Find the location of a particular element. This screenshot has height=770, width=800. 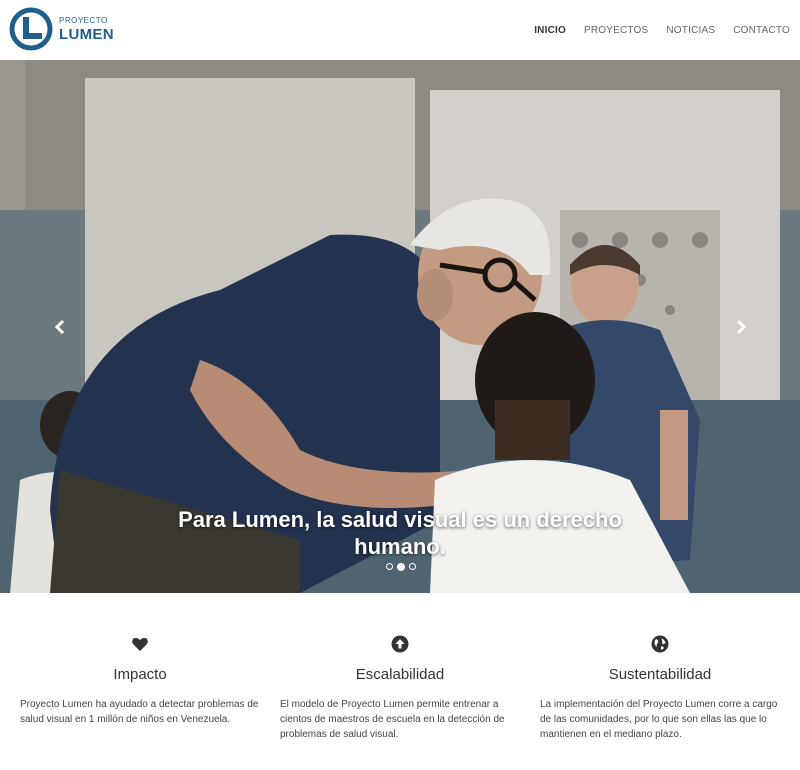

nav-item-proyectos: PROYECTOS is located at coordinates (616, 30).